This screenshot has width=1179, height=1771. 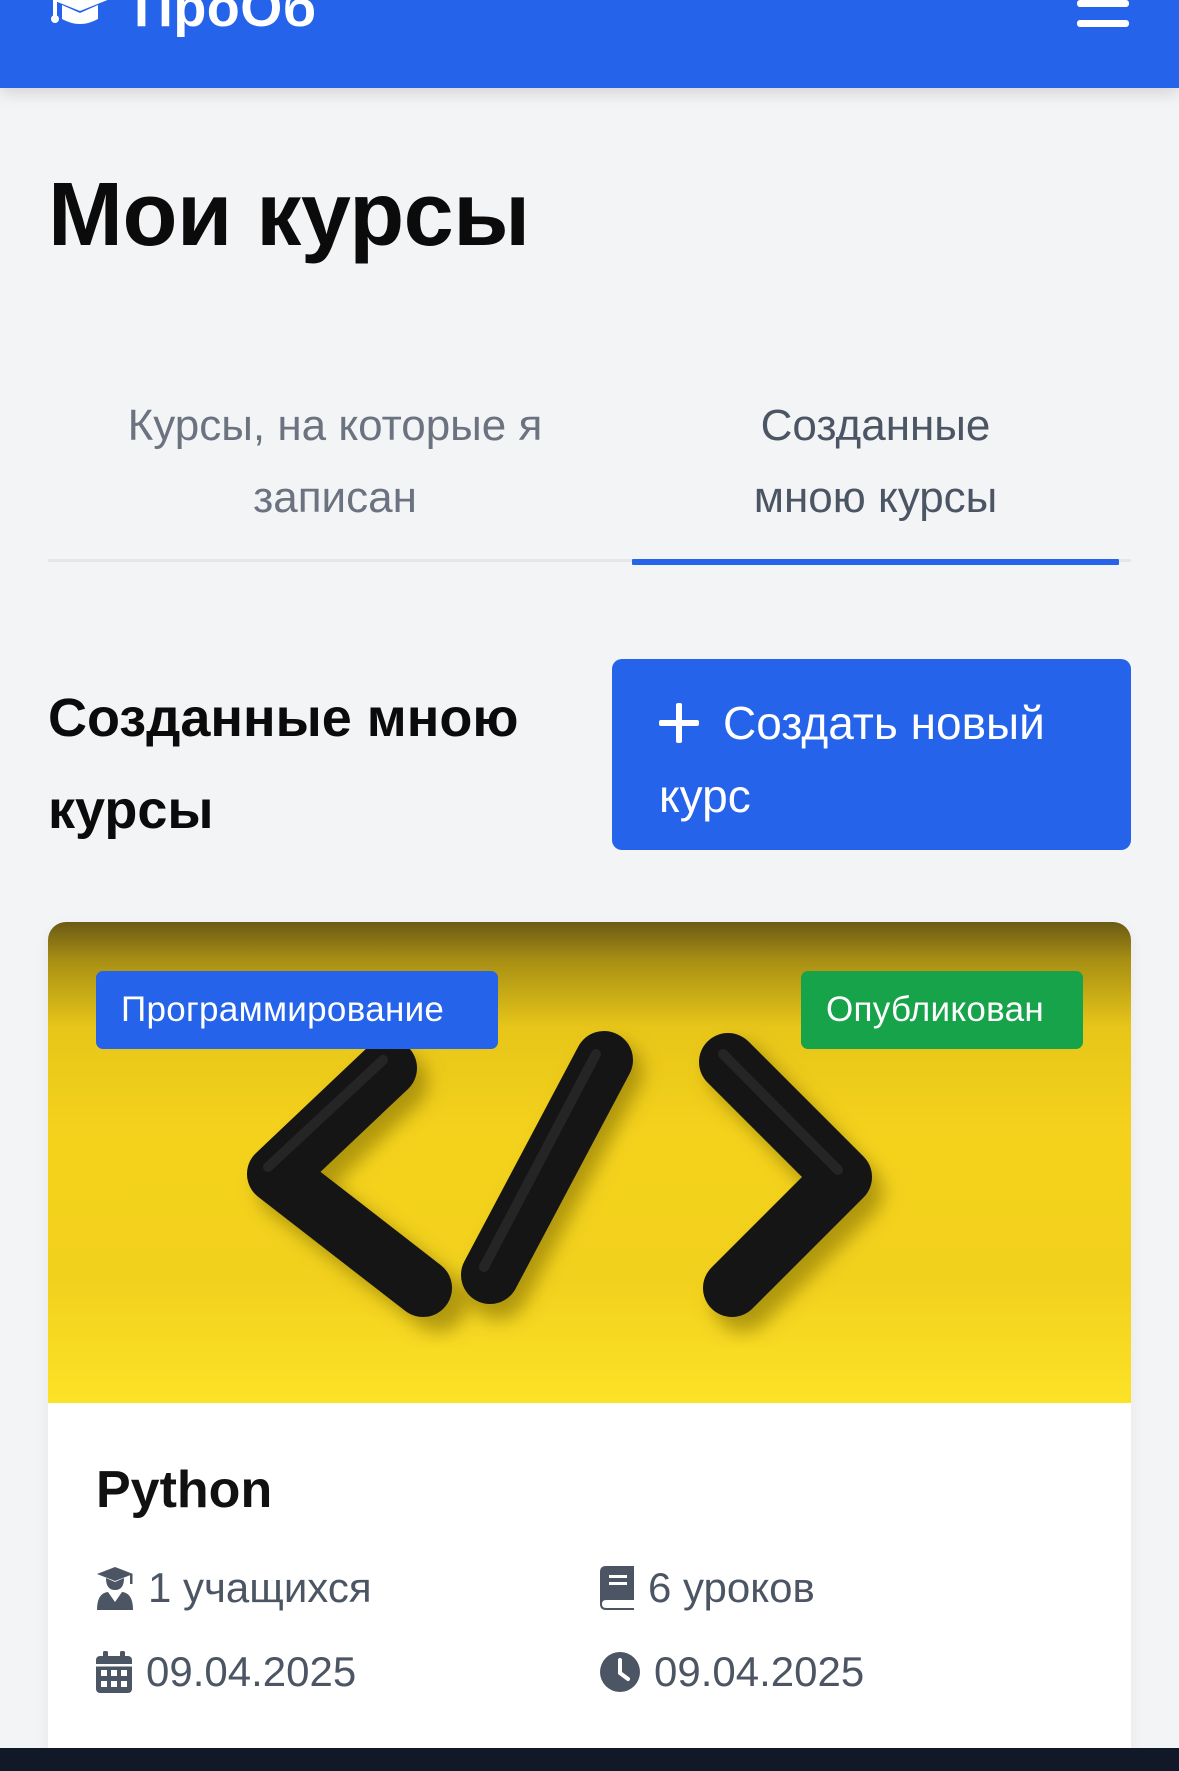 What do you see at coordinates (589, 44) in the screenshot?
I see `top-navbar: ПроОб` at bounding box center [589, 44].